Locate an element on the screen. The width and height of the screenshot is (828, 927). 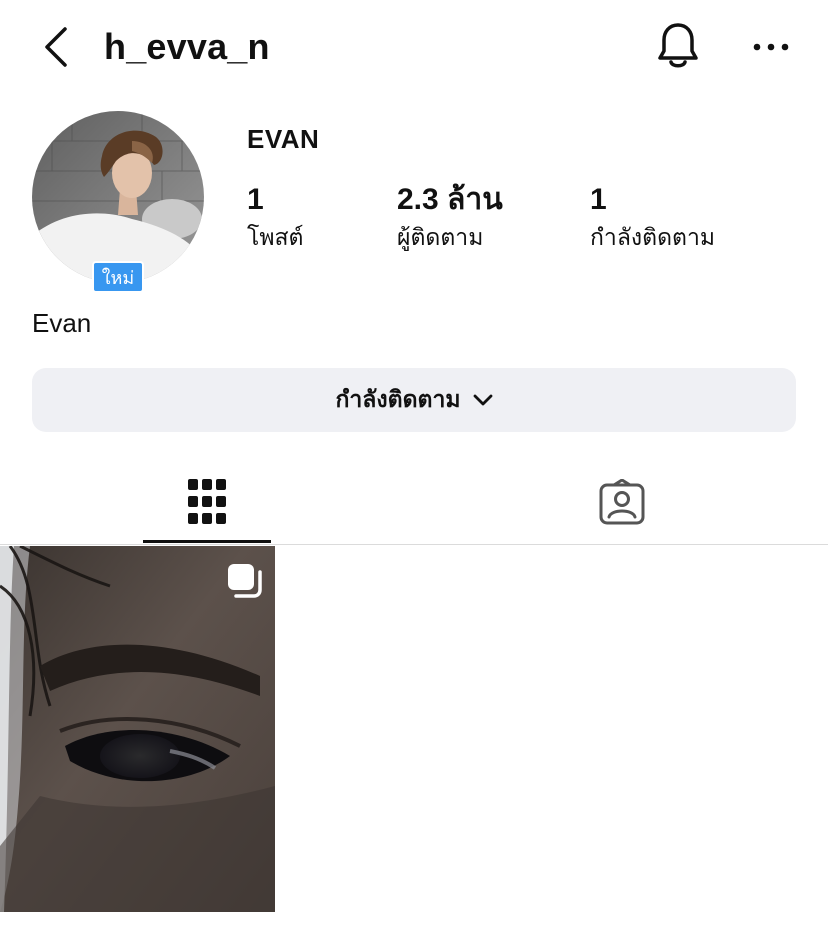
grid-icon is located at coordinates (207, 501).